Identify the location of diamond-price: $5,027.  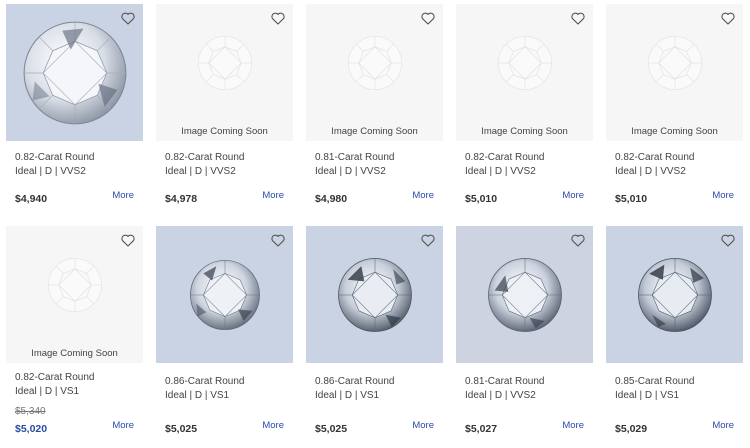
(481, 429).